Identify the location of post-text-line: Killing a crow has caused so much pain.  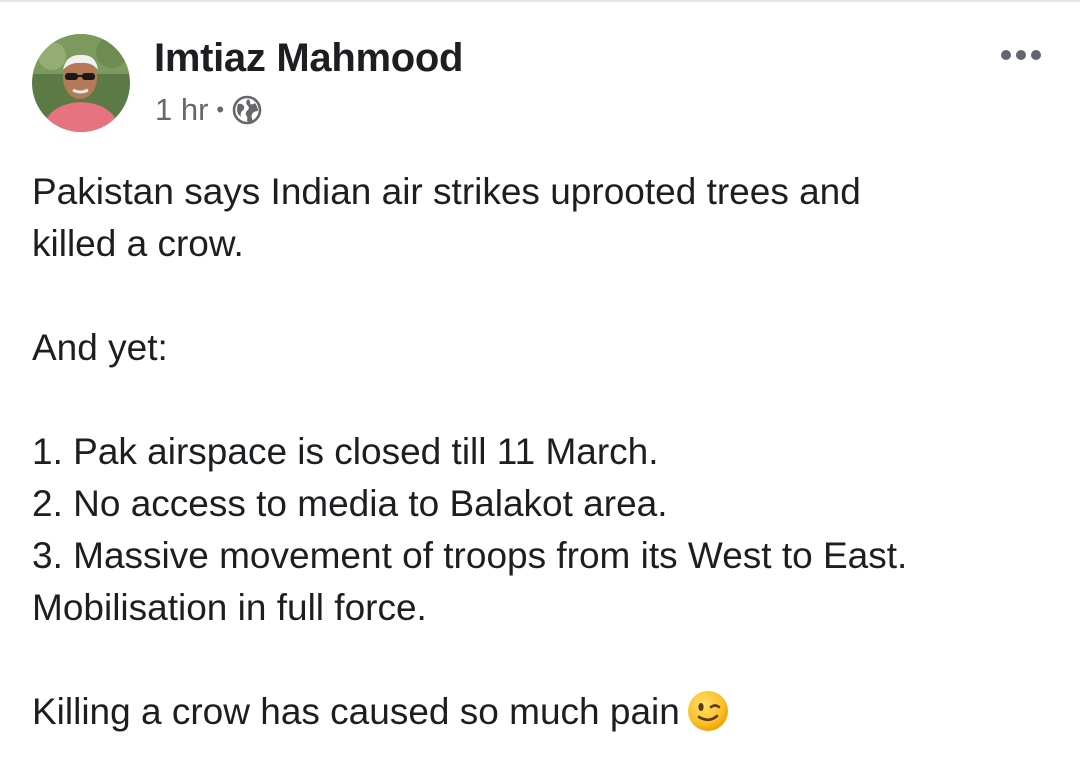
(356, 711).